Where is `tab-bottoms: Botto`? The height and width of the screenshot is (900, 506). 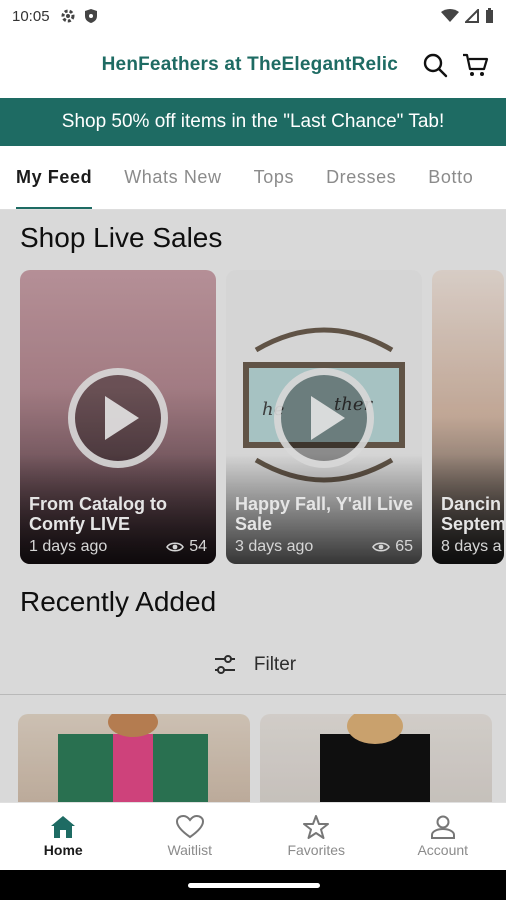 tab-bottoms: Botto is located at coordinates (450, 177).